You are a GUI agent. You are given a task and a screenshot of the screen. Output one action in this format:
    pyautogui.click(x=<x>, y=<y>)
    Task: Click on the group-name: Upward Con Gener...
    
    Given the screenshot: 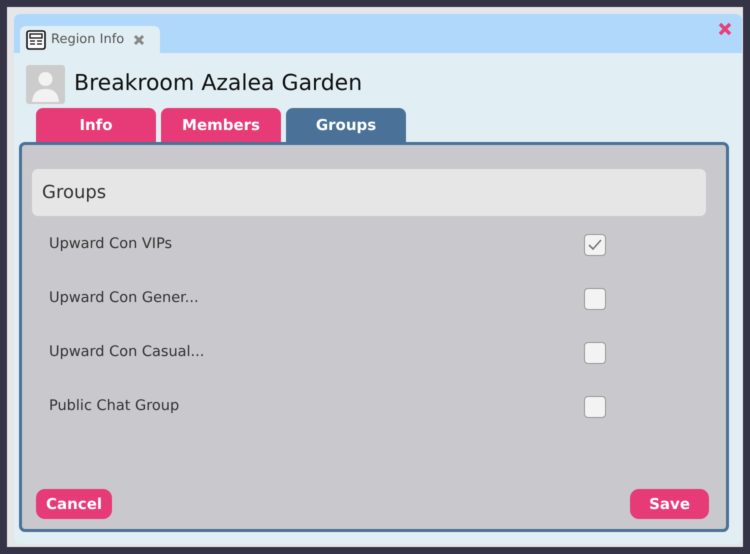 What is the action you would take?
    pyautogui.click(x=124, y=298)
    